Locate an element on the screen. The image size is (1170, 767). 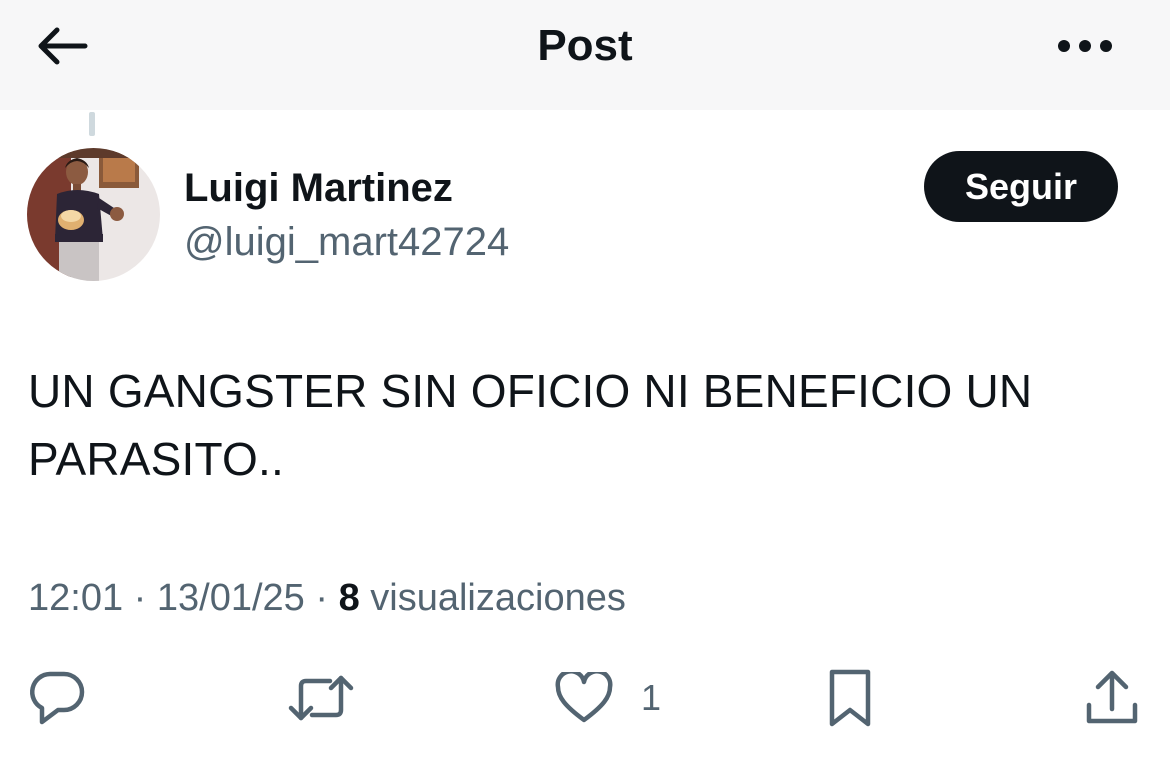
thread-connector-line is located at coordinates (92, 124).